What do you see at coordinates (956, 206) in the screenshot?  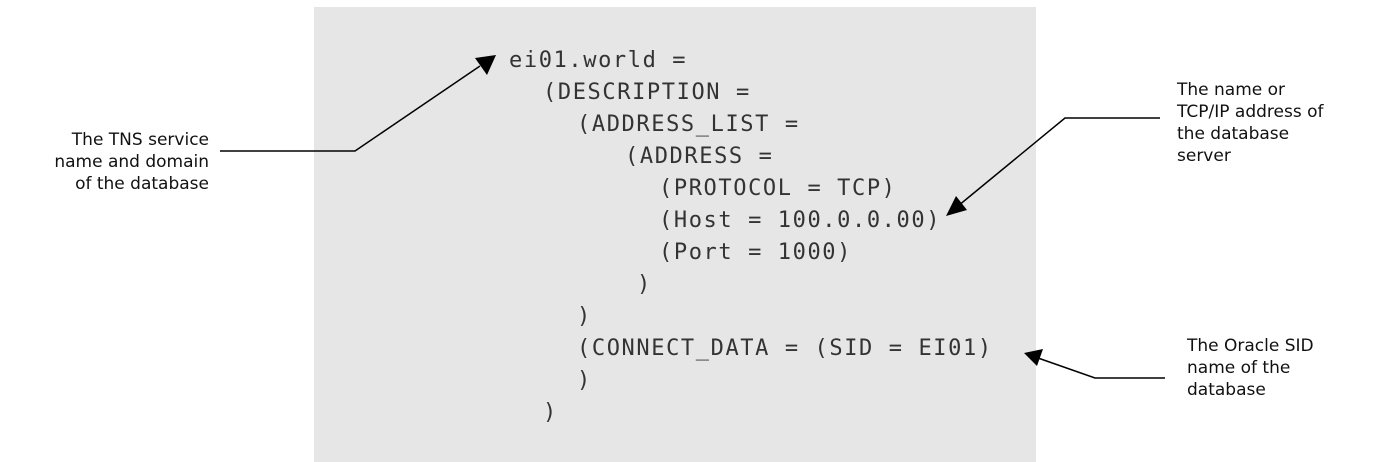 I see `host-arrowhead` at bounding box center [956, 206].